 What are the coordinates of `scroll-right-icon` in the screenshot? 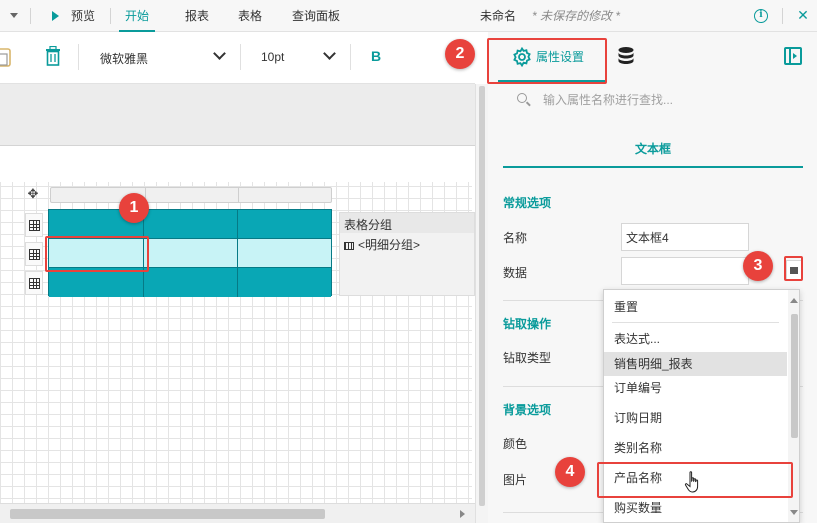 It's located at (462, 514).